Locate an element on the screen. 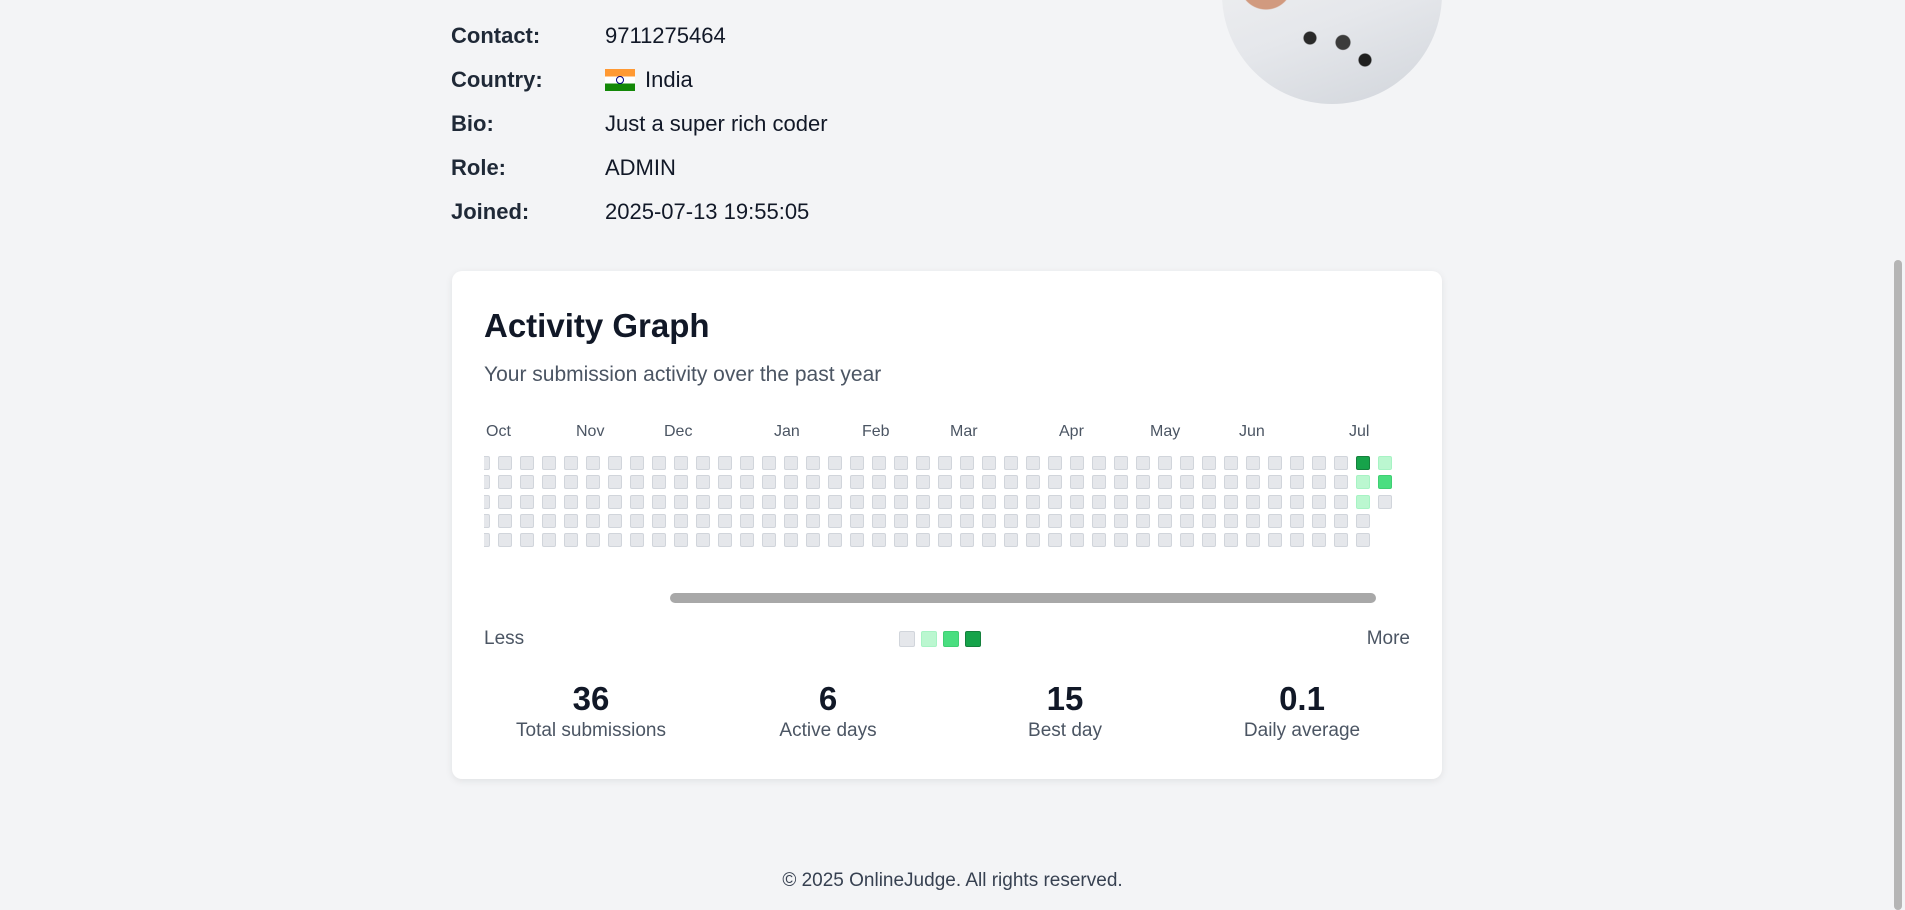 This screenshot has width=1905, height=910. country-value-wrap: India is located at coordinates (649, 80).